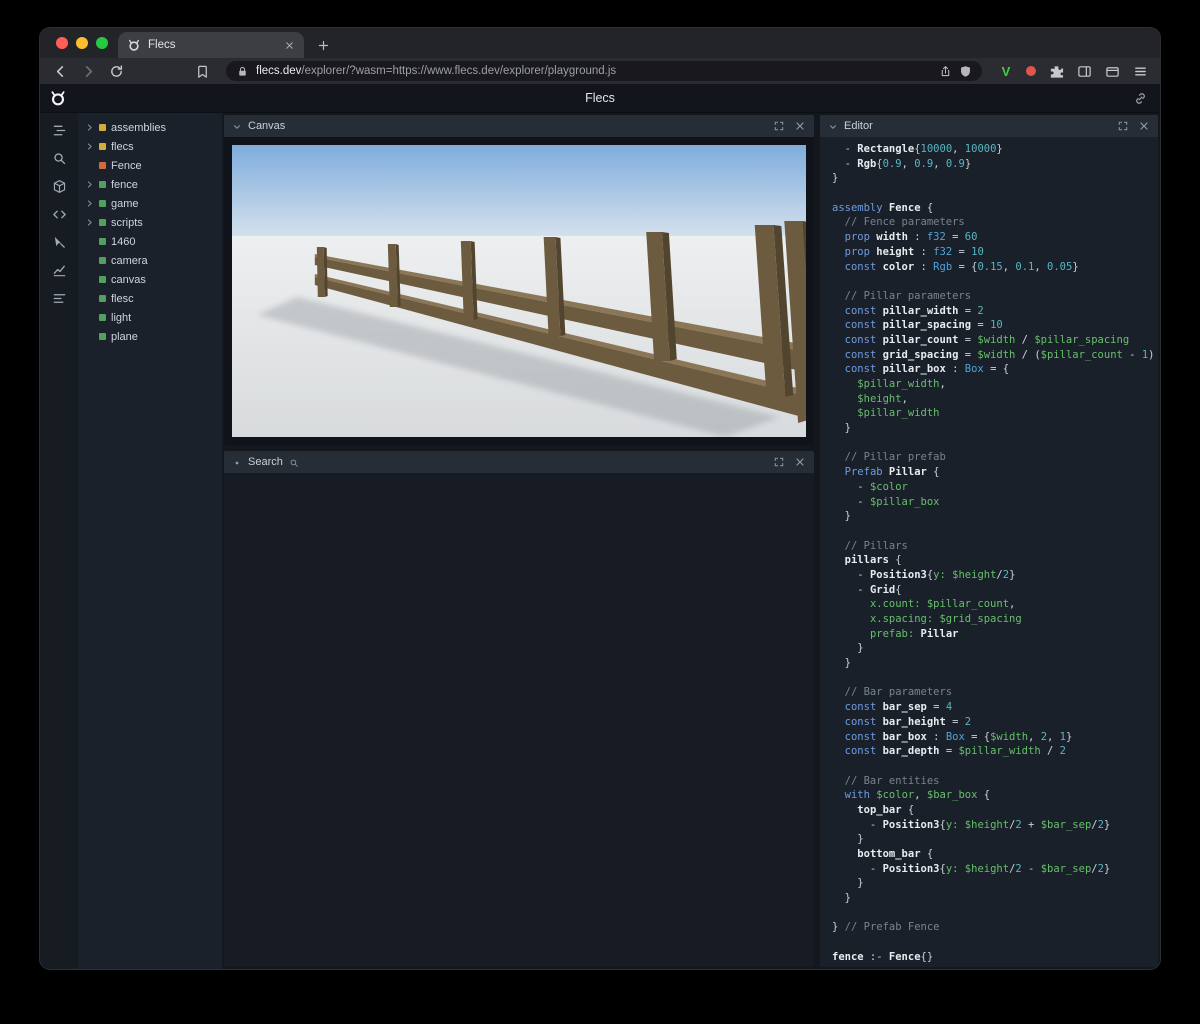 The image size is (1200, 1024). I want to click on maximize-editor-icon, so click(1123, 126).